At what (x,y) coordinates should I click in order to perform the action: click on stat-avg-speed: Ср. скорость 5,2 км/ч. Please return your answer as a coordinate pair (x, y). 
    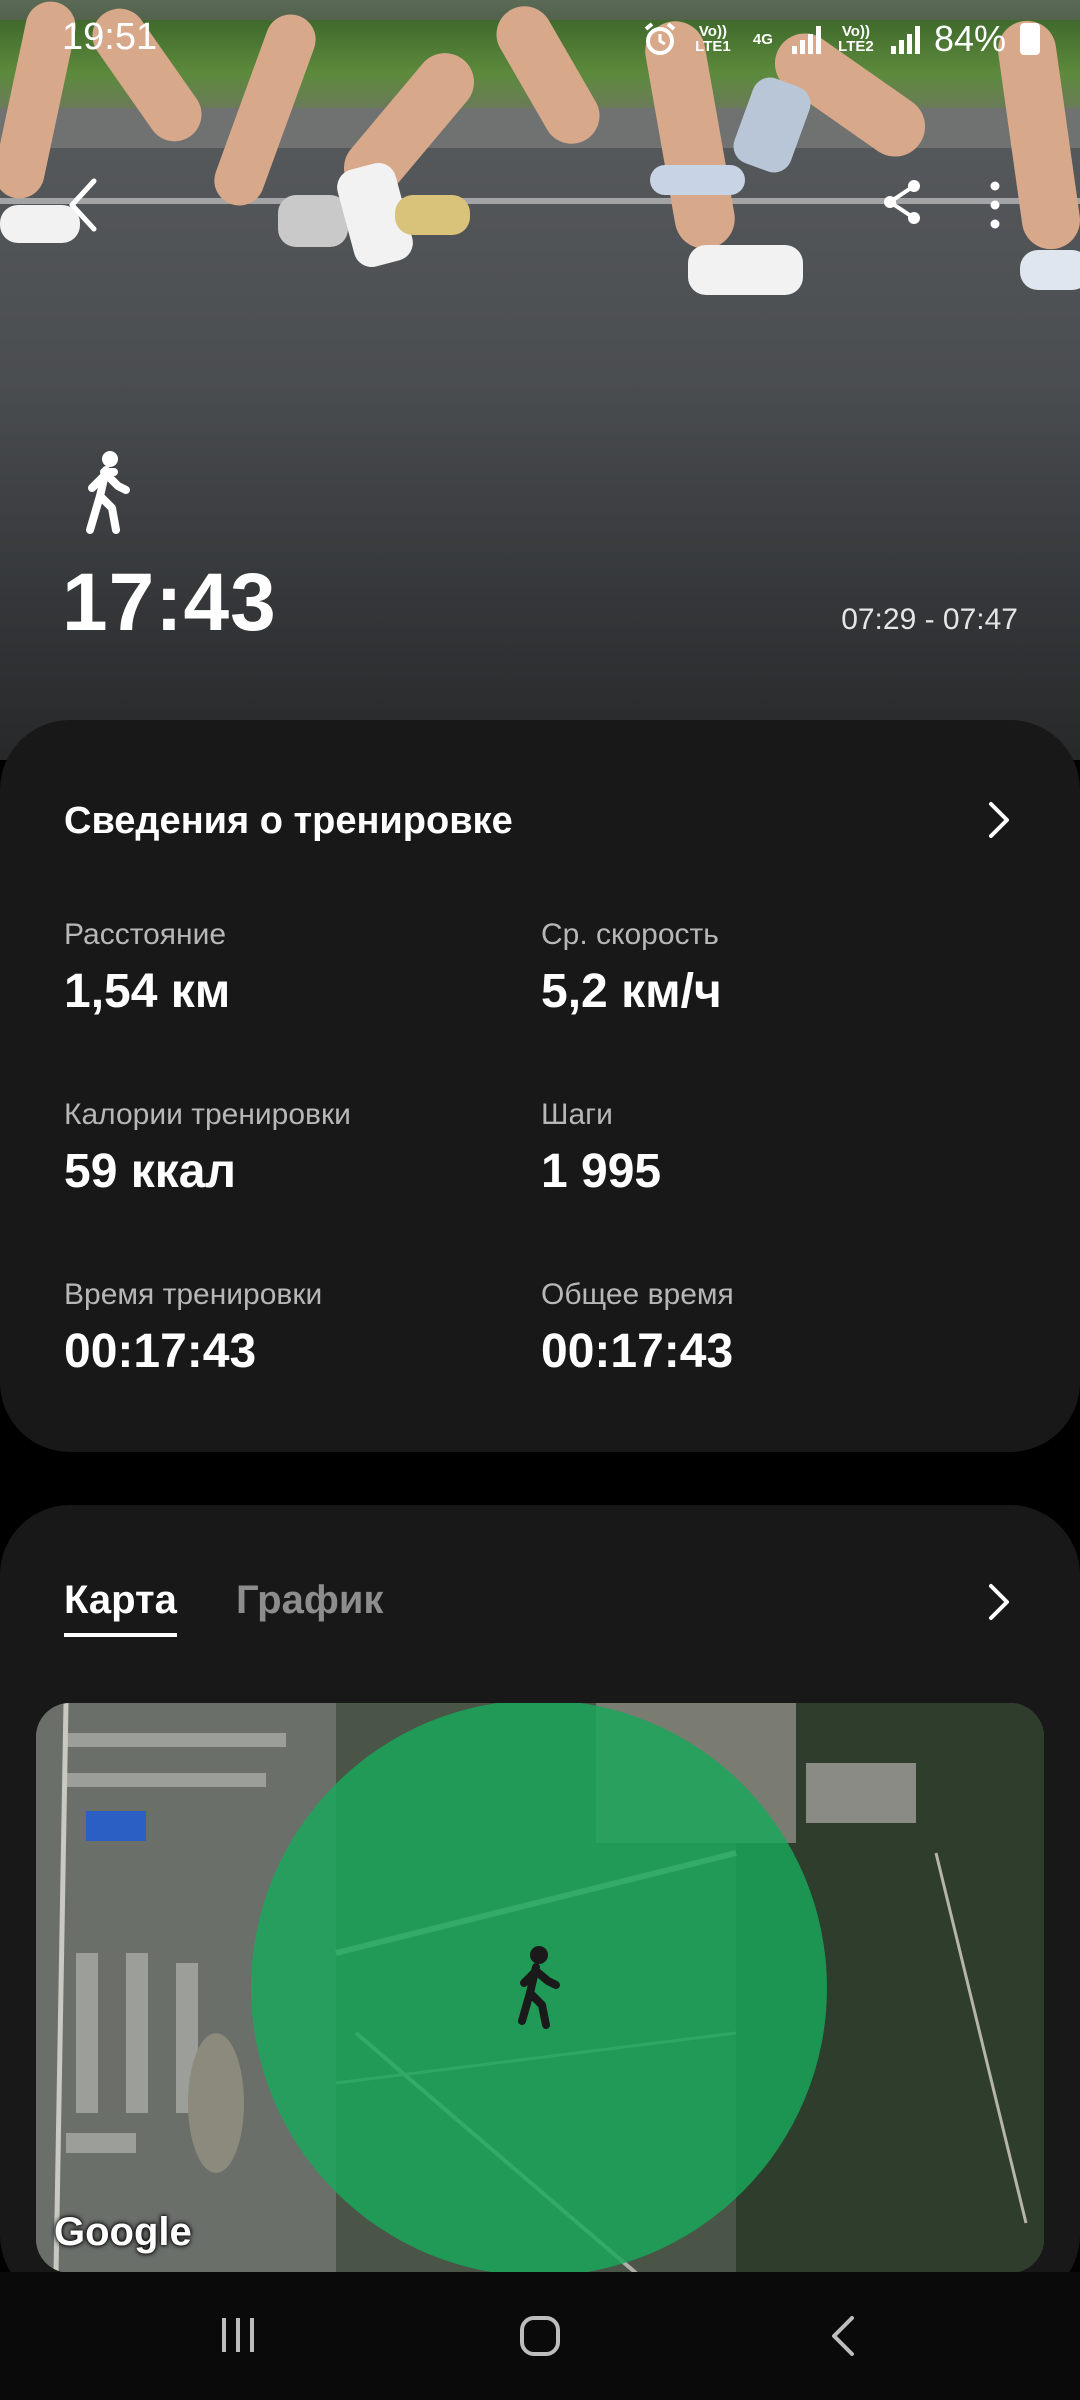
    Looking at the image, I should click on (631, 968).